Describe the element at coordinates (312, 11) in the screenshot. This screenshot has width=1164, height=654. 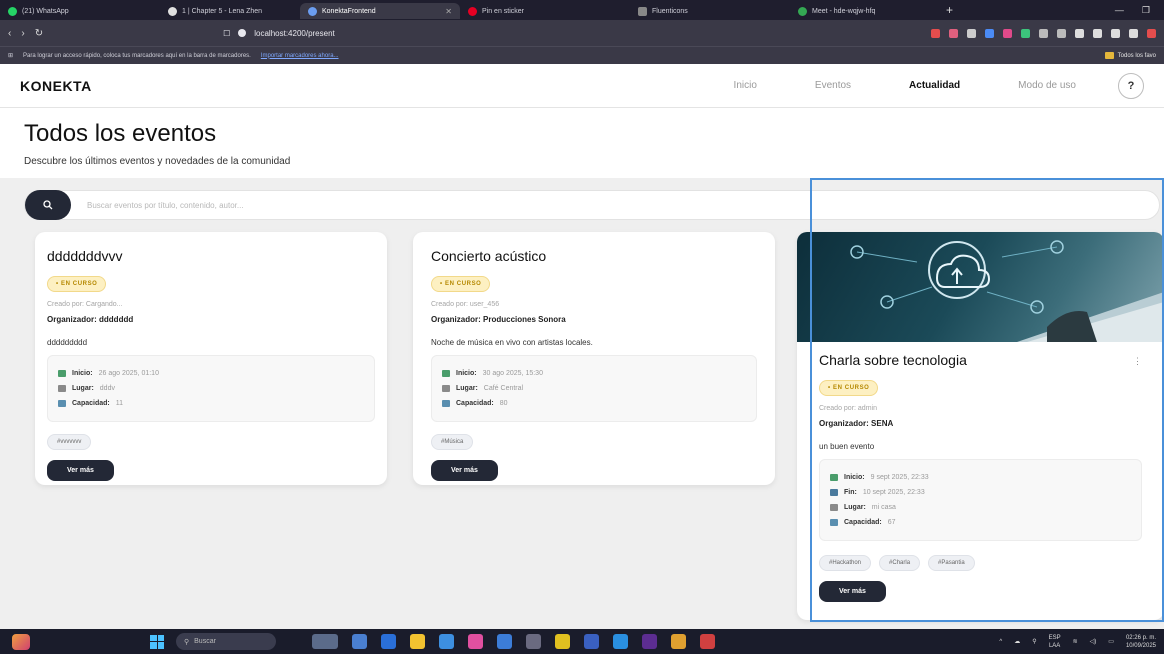
I see `angular-icon` at that location.